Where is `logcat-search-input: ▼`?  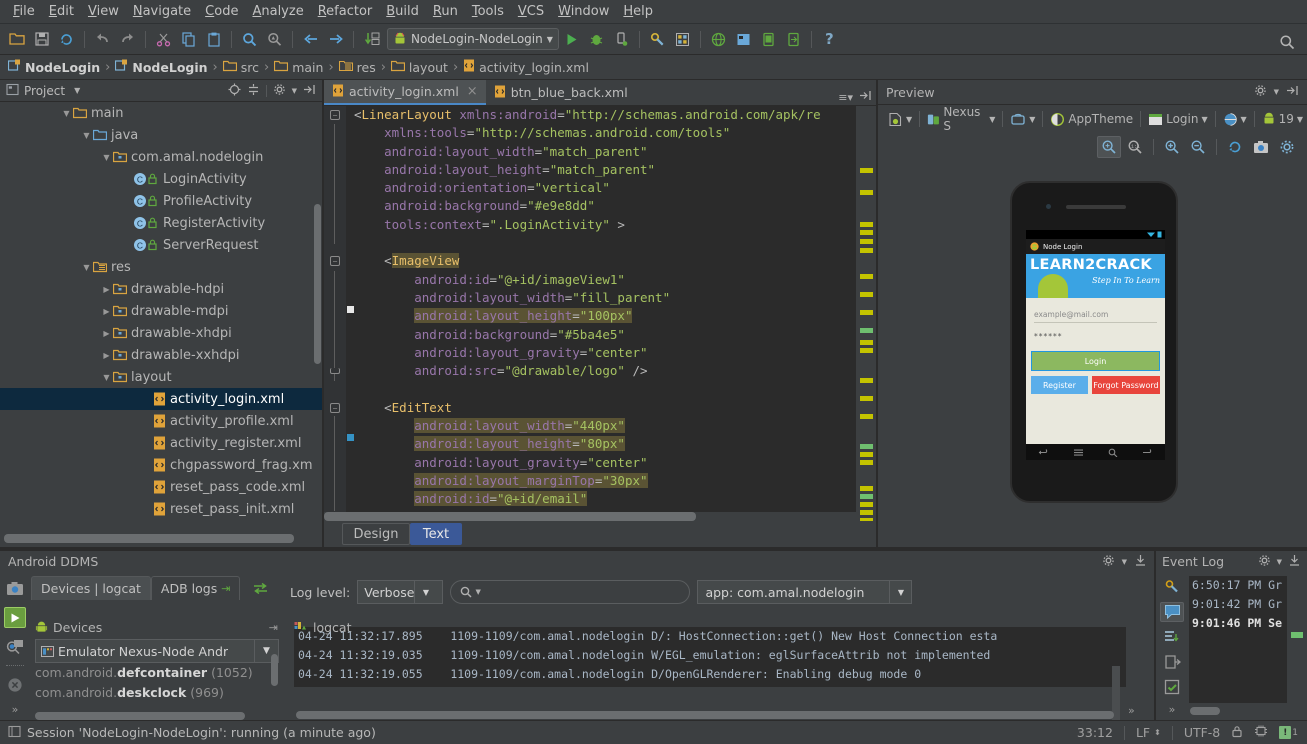
logcat-search-input: ▼ is located at coordinates (570, 592).